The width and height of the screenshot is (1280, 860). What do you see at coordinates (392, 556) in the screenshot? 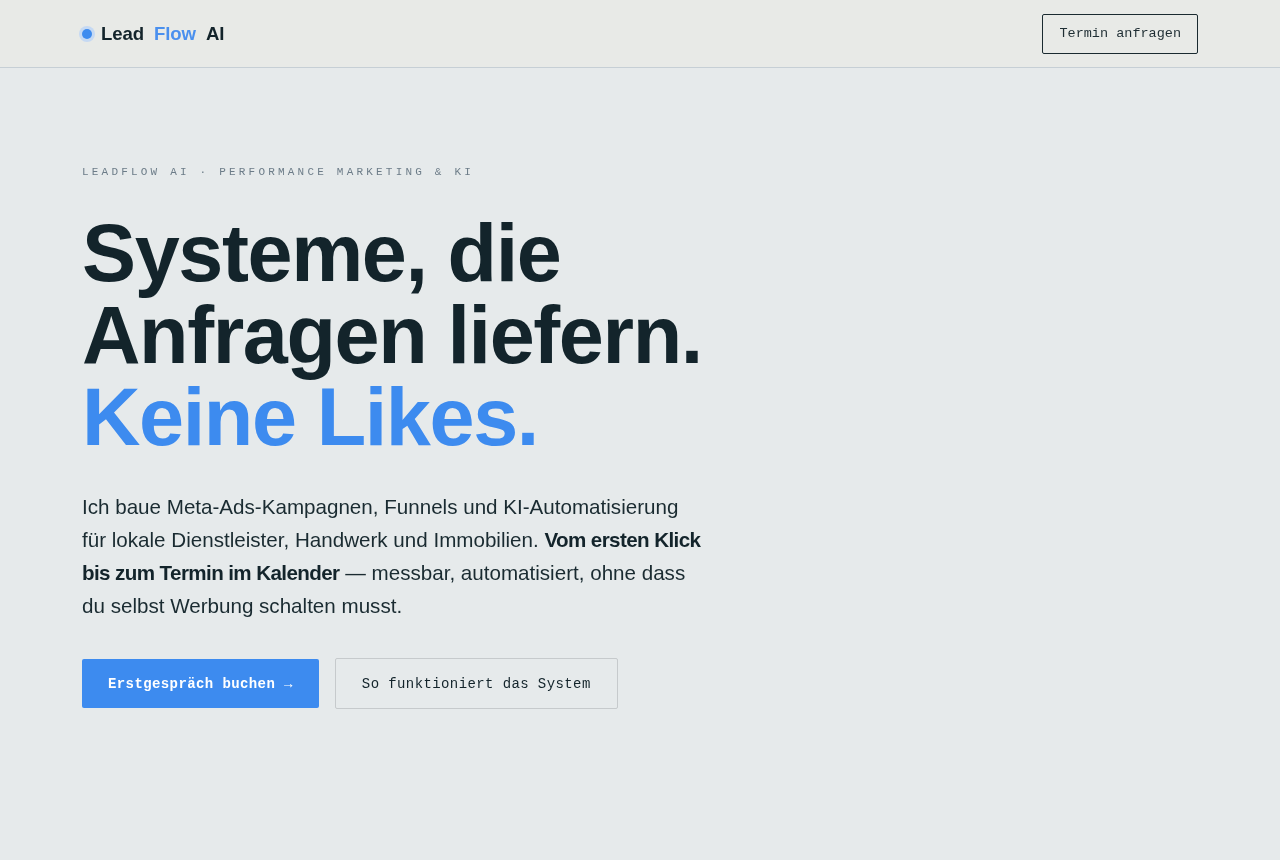
I see `intro-paragraph: Ich baue Meta-Ads-Kampagnen, Funnels und KI-Automatisierung für lokale Dienstleister, Handwerk und Immobilien. Vom ersten Klick bis zum Termin im Kalender — messbar, automatisiert, ohne dass du selbst Werbung schalten musst.` at bounding box center [392, 556].